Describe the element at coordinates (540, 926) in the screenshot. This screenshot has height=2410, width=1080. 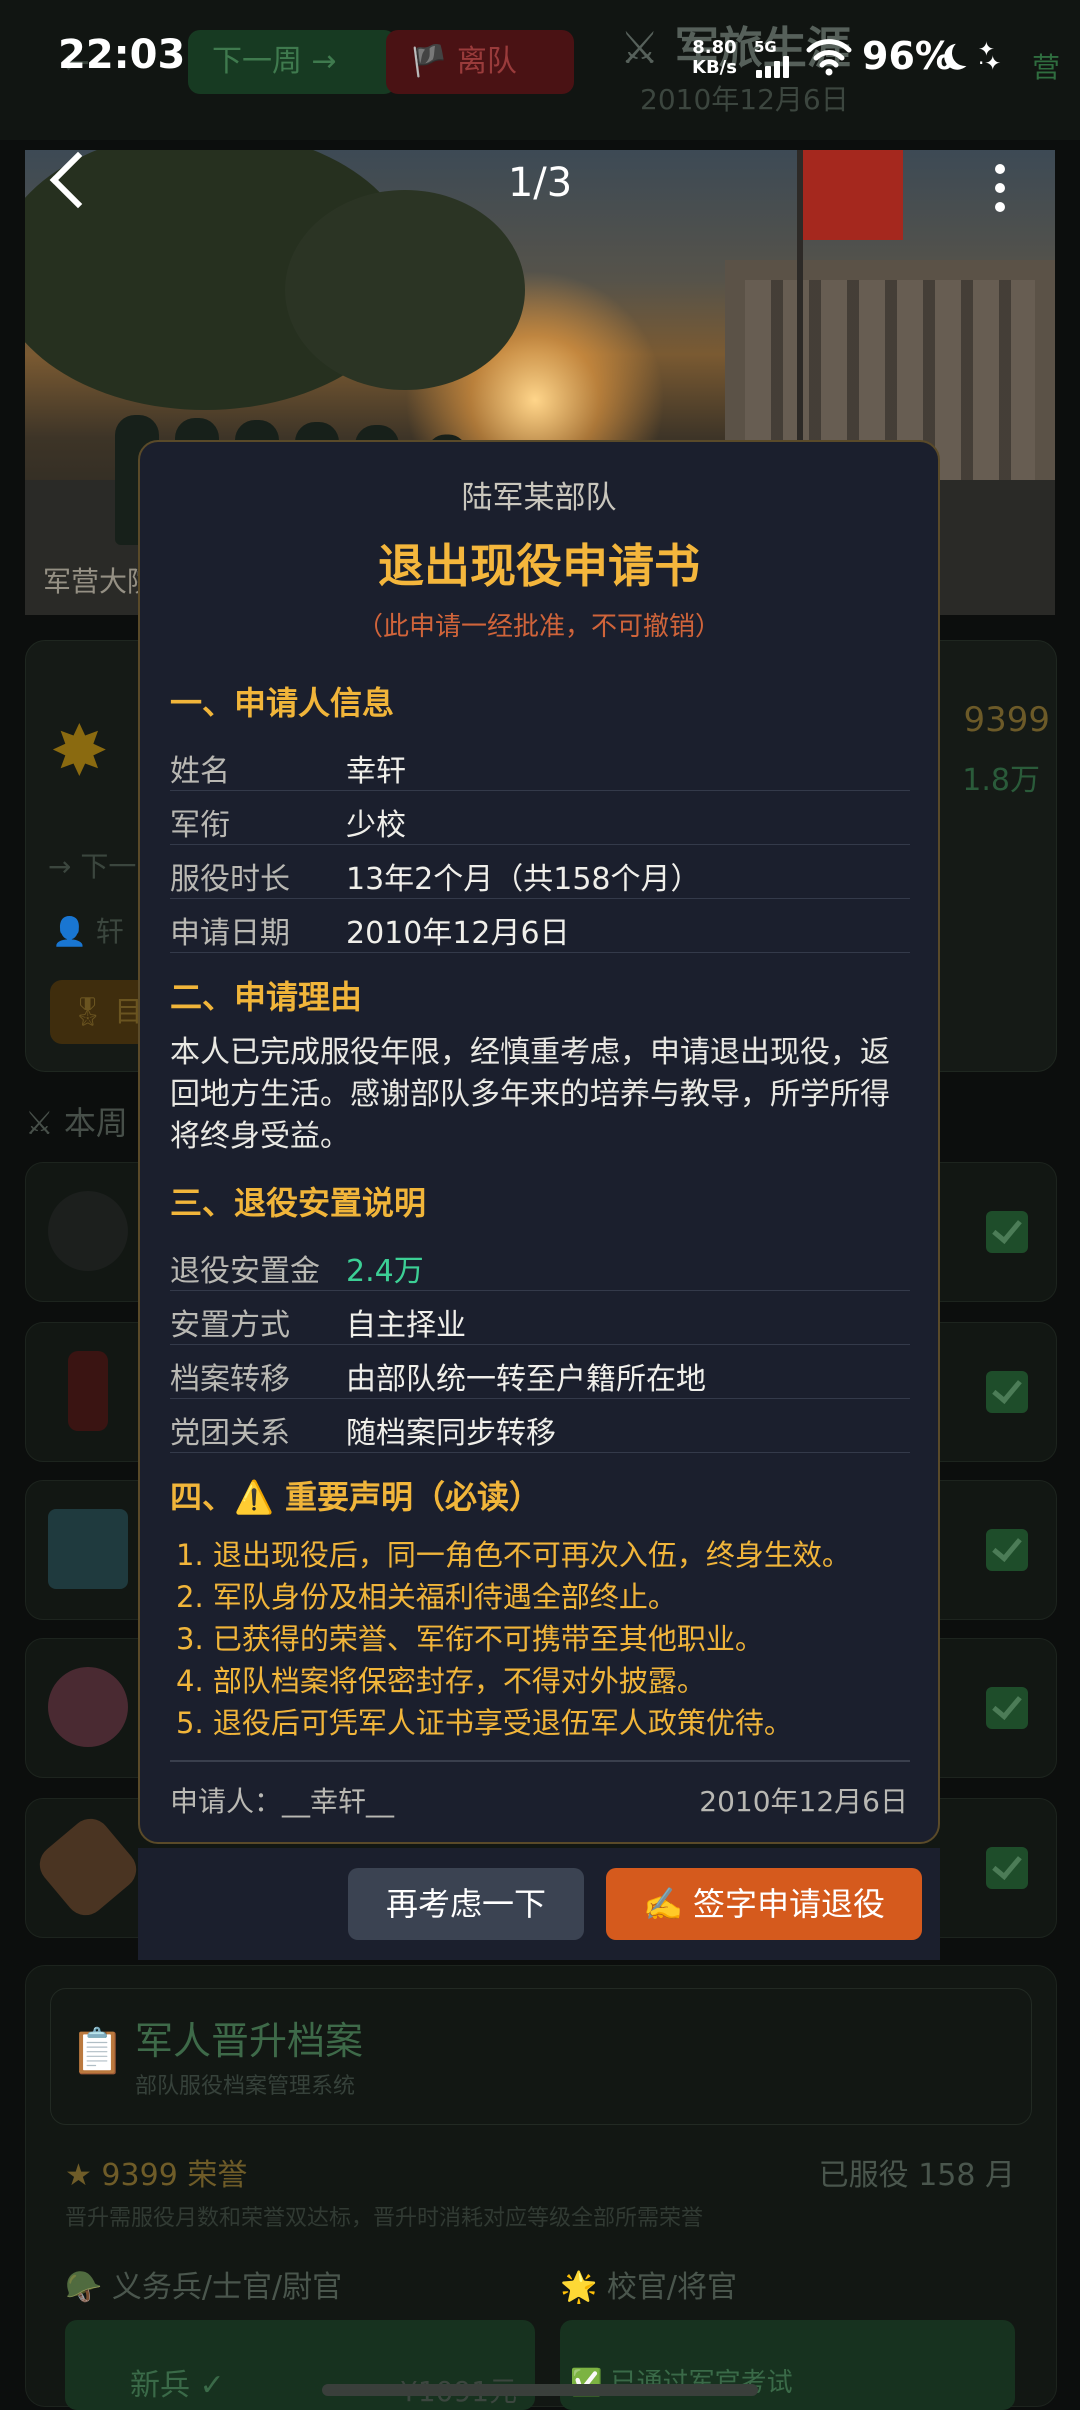
I see `info-row: 申请日期 2010年12月6日` at that location.